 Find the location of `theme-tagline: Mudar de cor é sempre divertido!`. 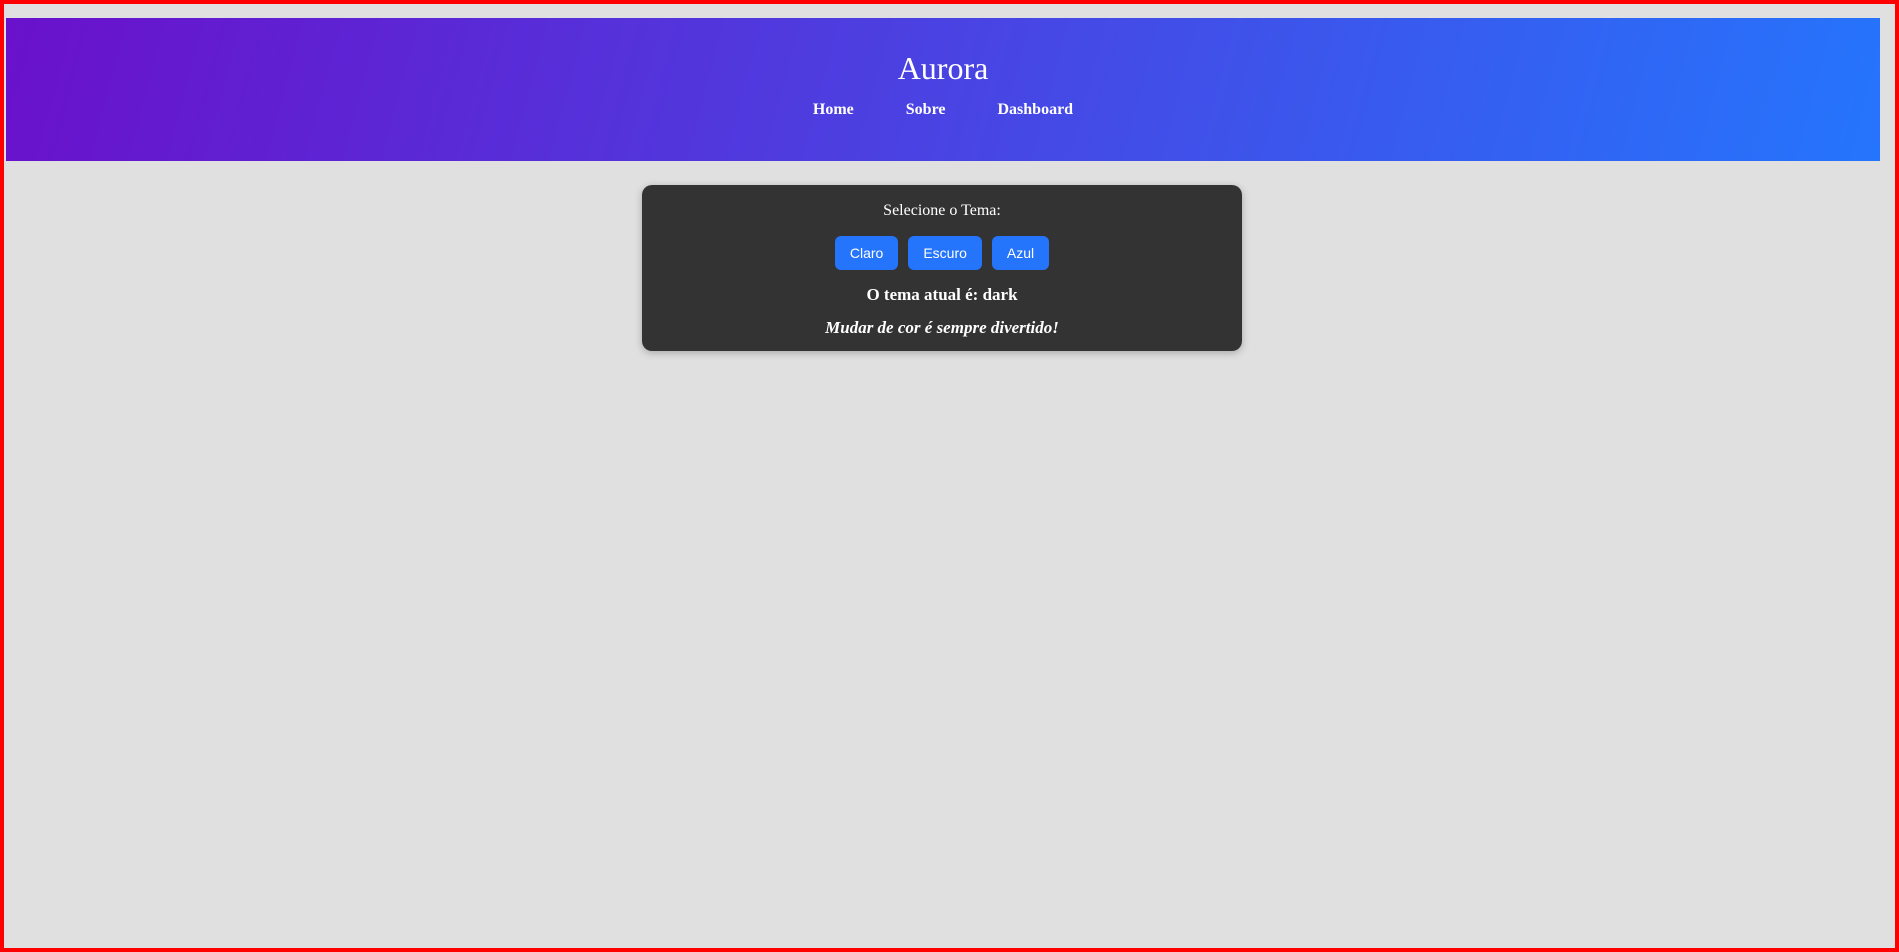

theme-tagline: Mudar de cor é sempre divertido! is located at coordinates (942, 327).